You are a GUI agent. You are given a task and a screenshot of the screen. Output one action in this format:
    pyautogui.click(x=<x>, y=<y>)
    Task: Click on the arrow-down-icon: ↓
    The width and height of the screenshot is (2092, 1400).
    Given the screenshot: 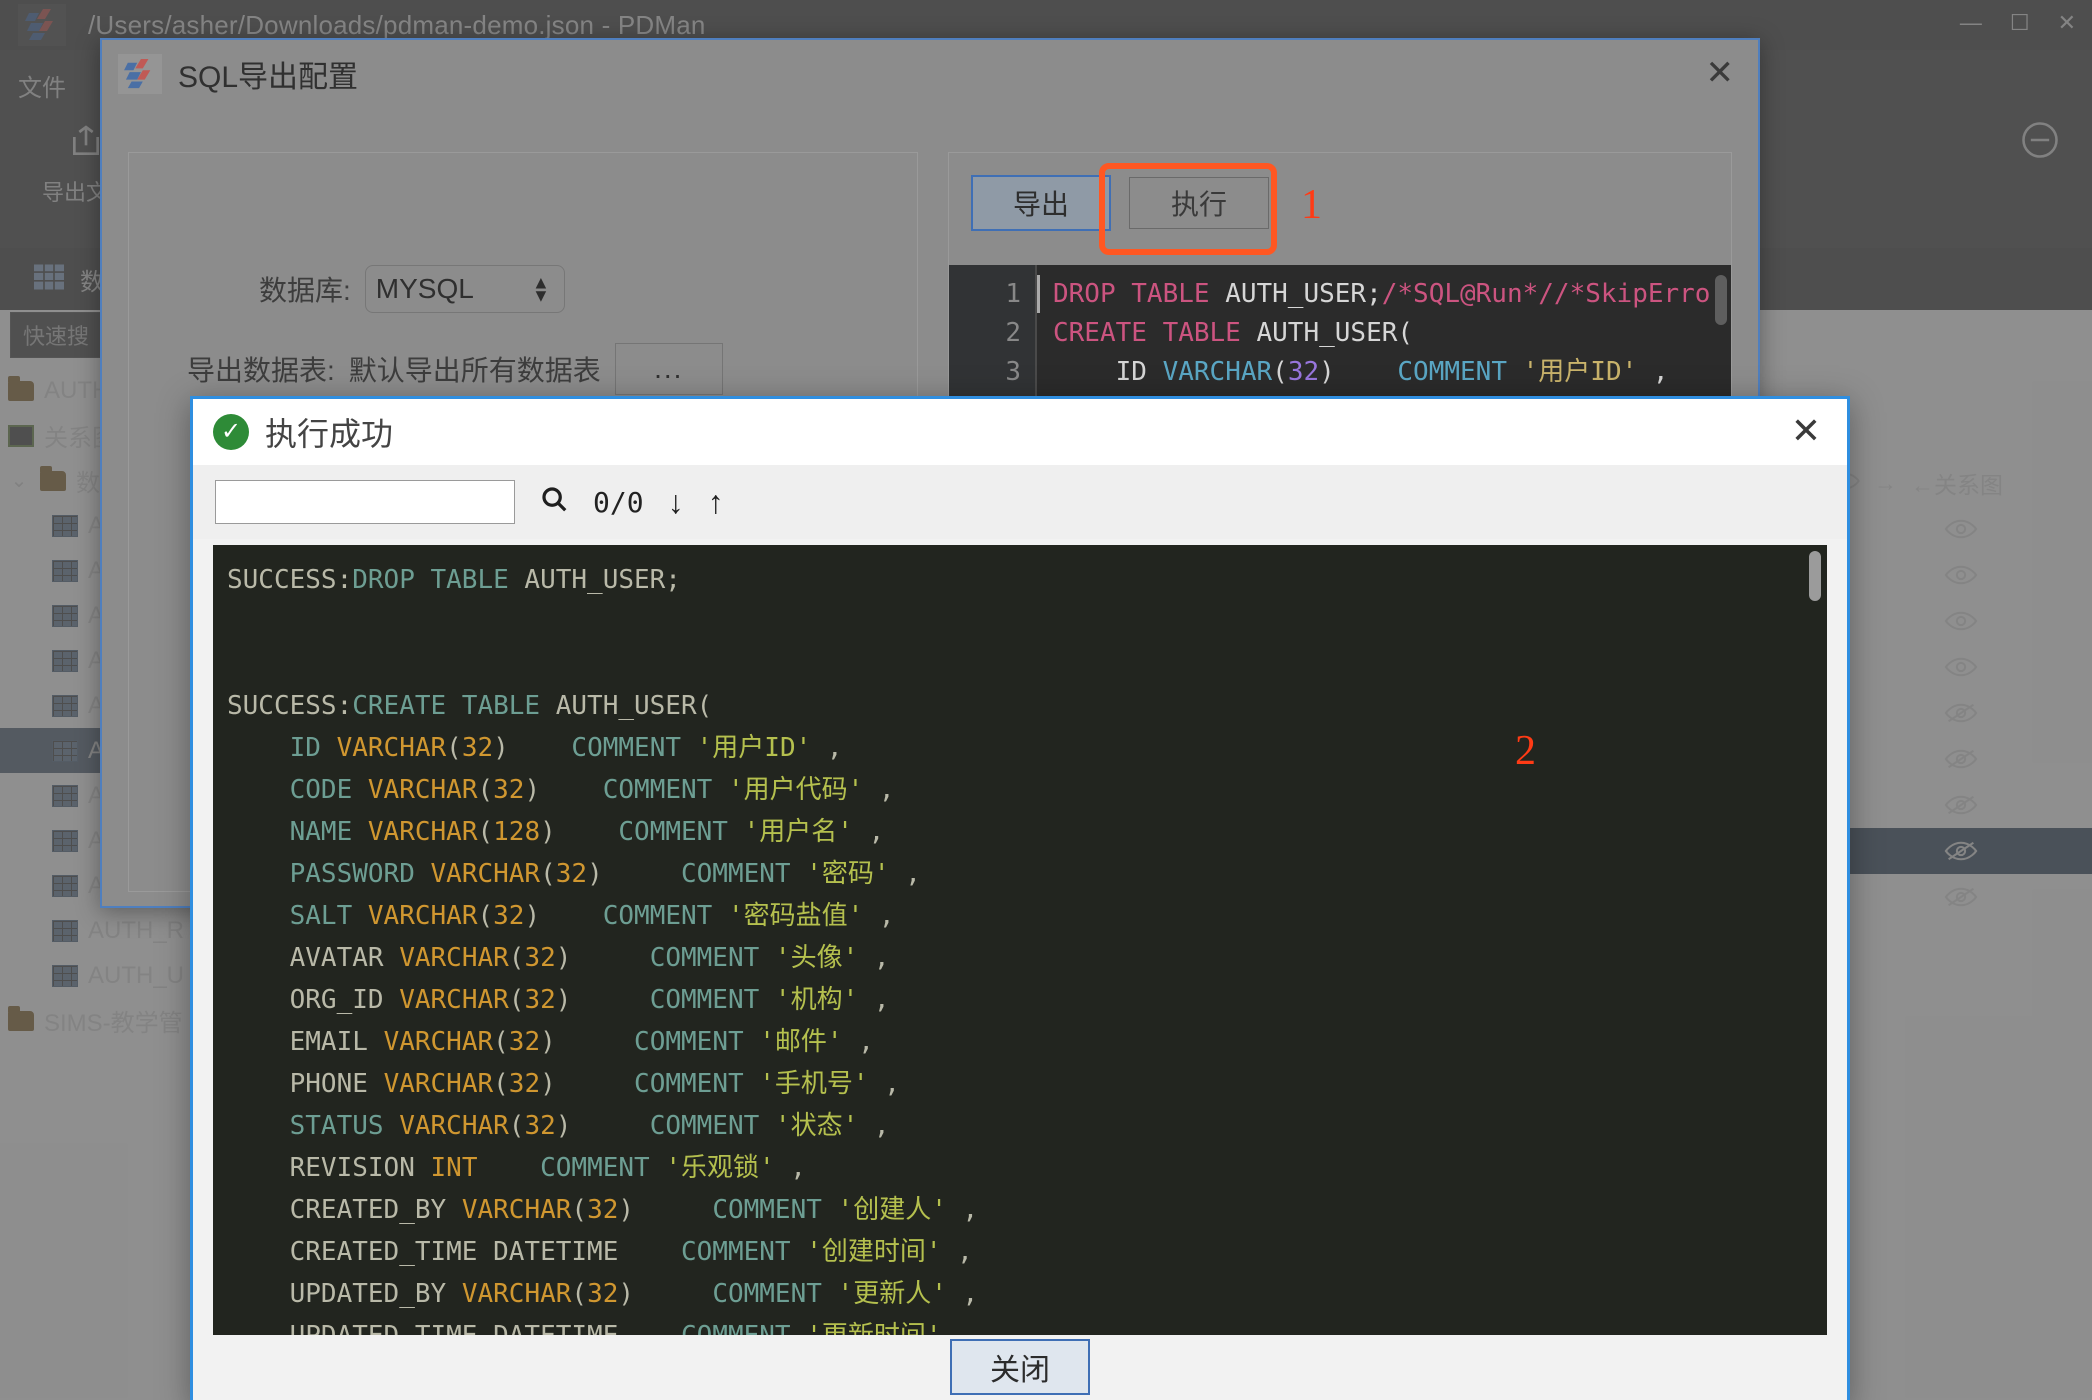 What is the action you would take?
    pyautogui.click(x=676, y=502)
    